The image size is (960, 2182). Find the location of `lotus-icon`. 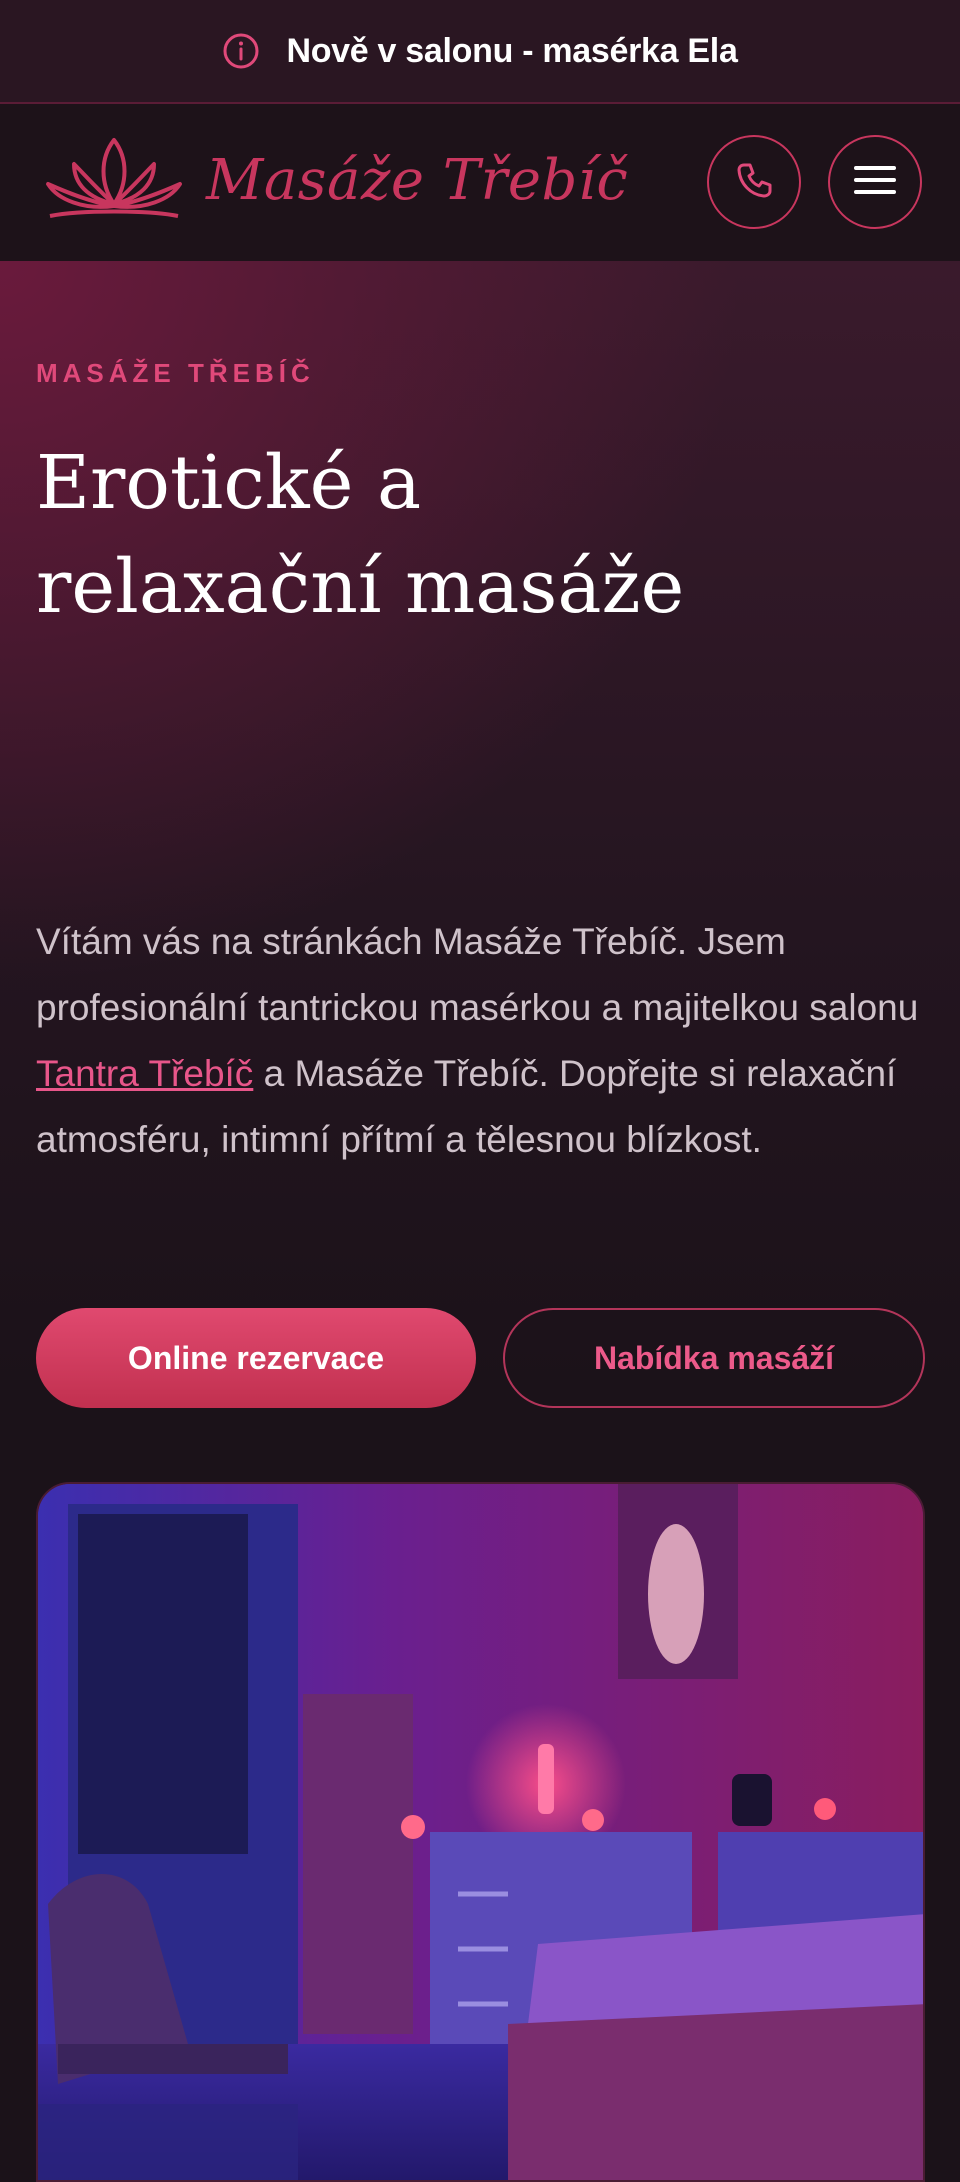

lotus-icon is located at coordinates (114, 180).